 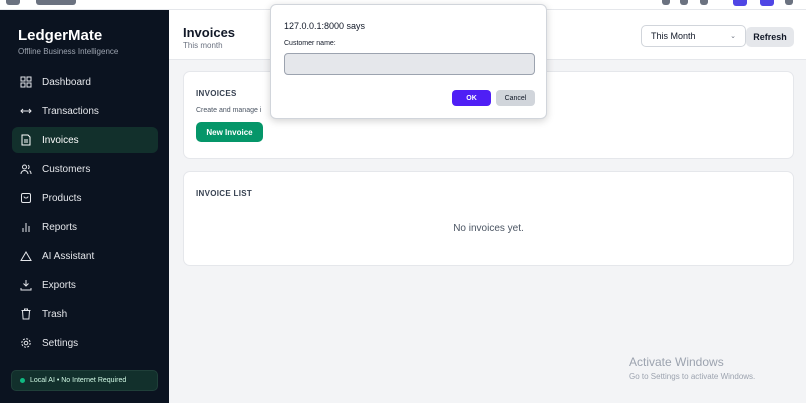 What do you see at coordinates (203, 45) in the screenshot?
I see `page-subtitle: This month` at bounding box center [203, 45].